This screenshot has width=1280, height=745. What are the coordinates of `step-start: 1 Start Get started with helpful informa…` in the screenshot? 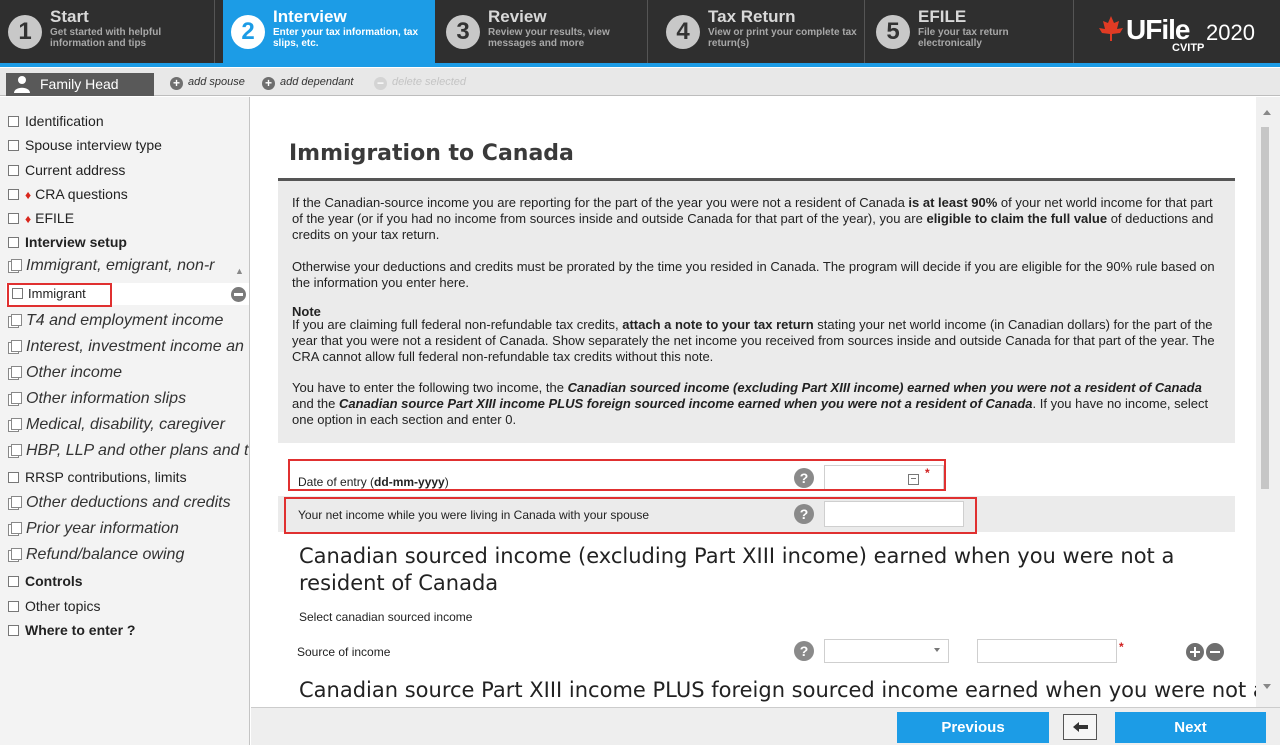 It's located at (107, 31).